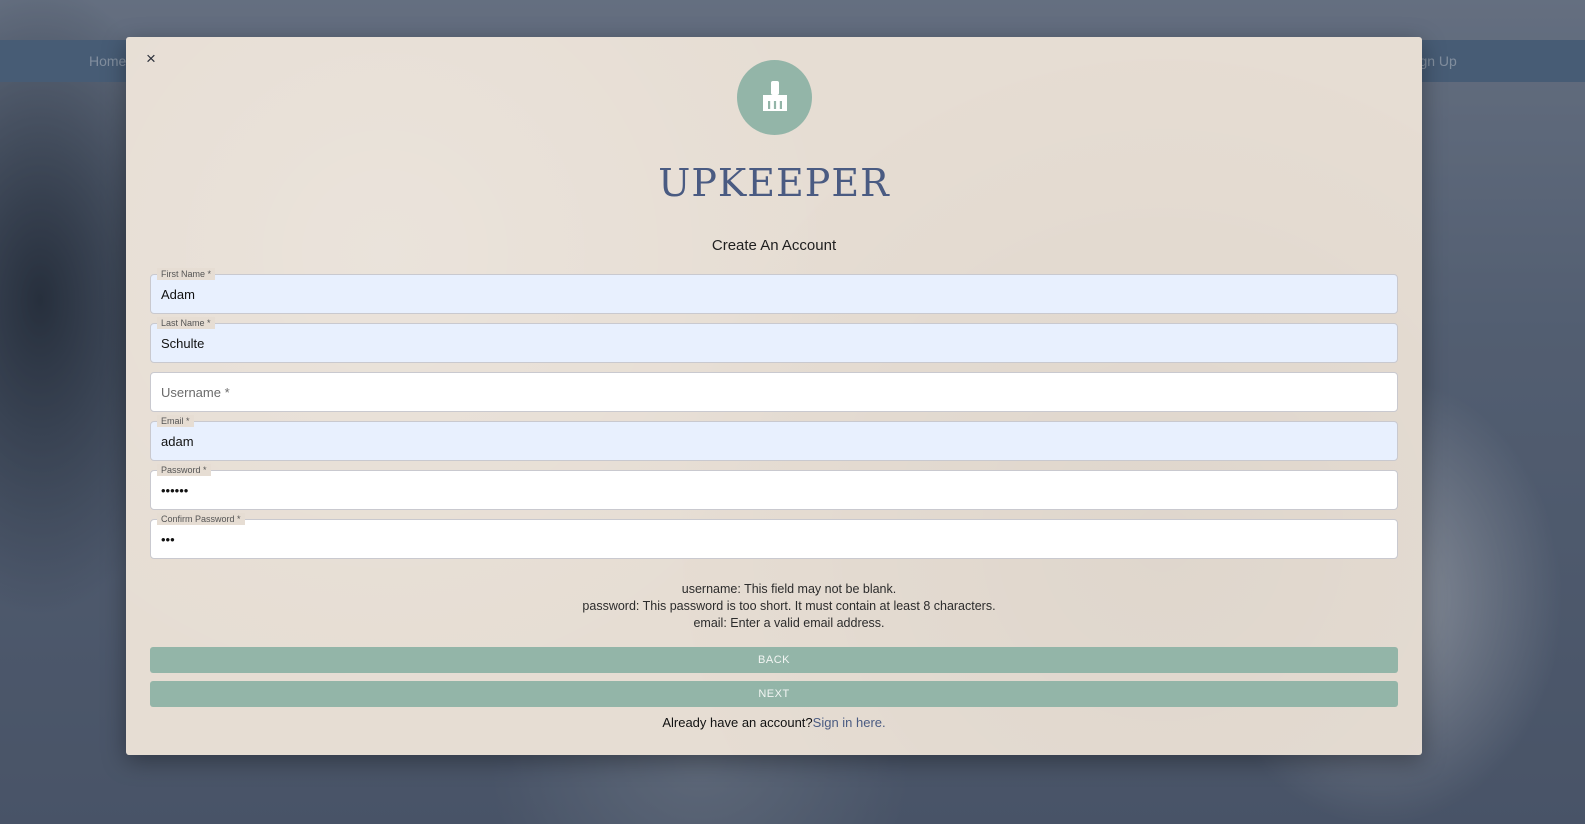  What do you see at coordinates (774, 291) in the screenshot?
I see `first-name-field: First Name * Adam` at bounding box center [774, 291].